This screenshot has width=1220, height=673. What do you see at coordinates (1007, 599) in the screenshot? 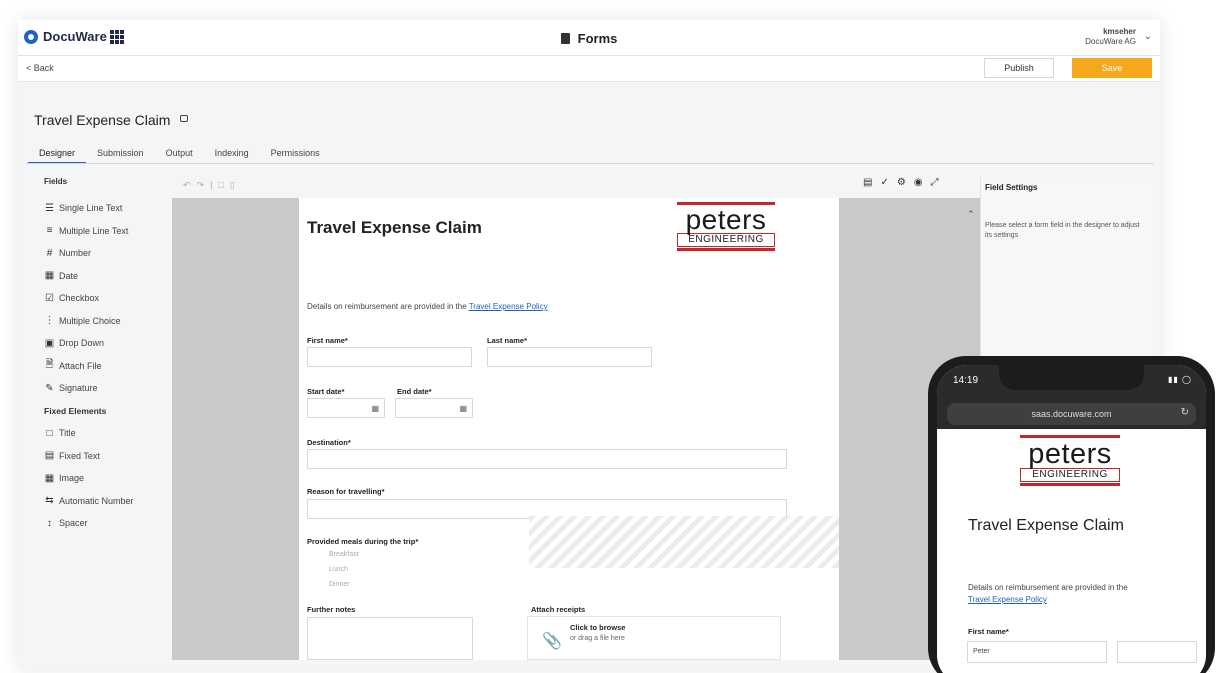
I see `phone-travel-policy-link: Travel Expense Policy` at bounding box center [1007, 599].